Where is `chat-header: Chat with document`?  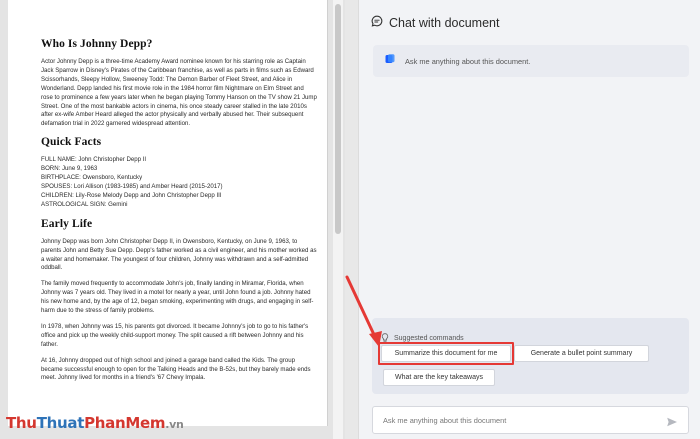
chat-header: Chat with document is located at coordinates (435, 23).